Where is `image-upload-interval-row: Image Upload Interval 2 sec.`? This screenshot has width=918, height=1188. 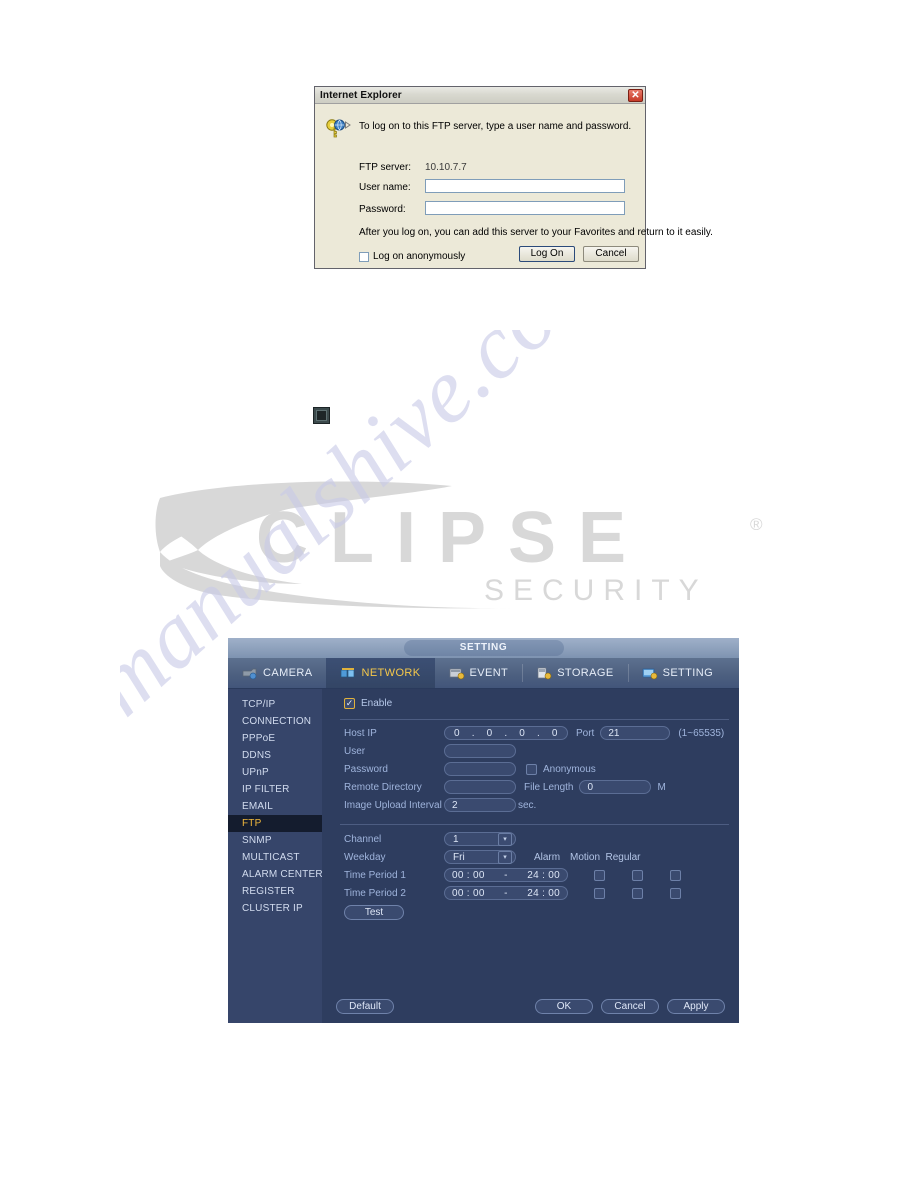
image-upload-interval-row: Image Upload Interval 2 sec. is located at coordinates (537, 805).